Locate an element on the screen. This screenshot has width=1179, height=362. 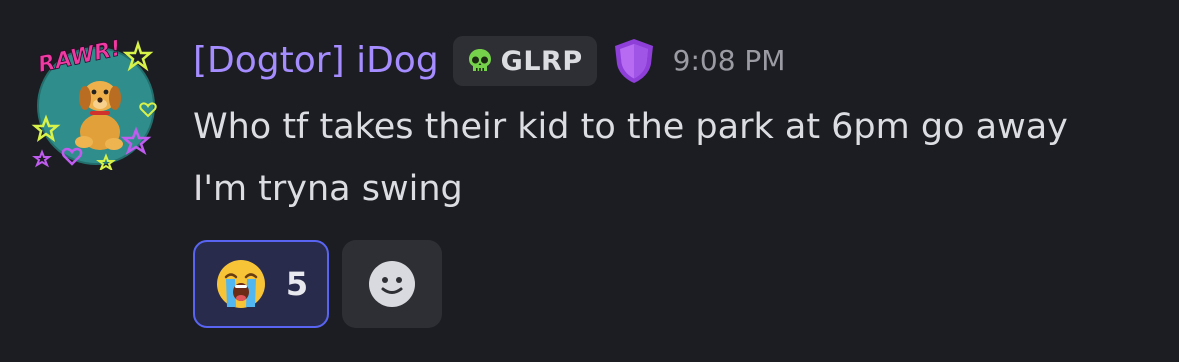
skull-icon is located at coordinates (479, 60).